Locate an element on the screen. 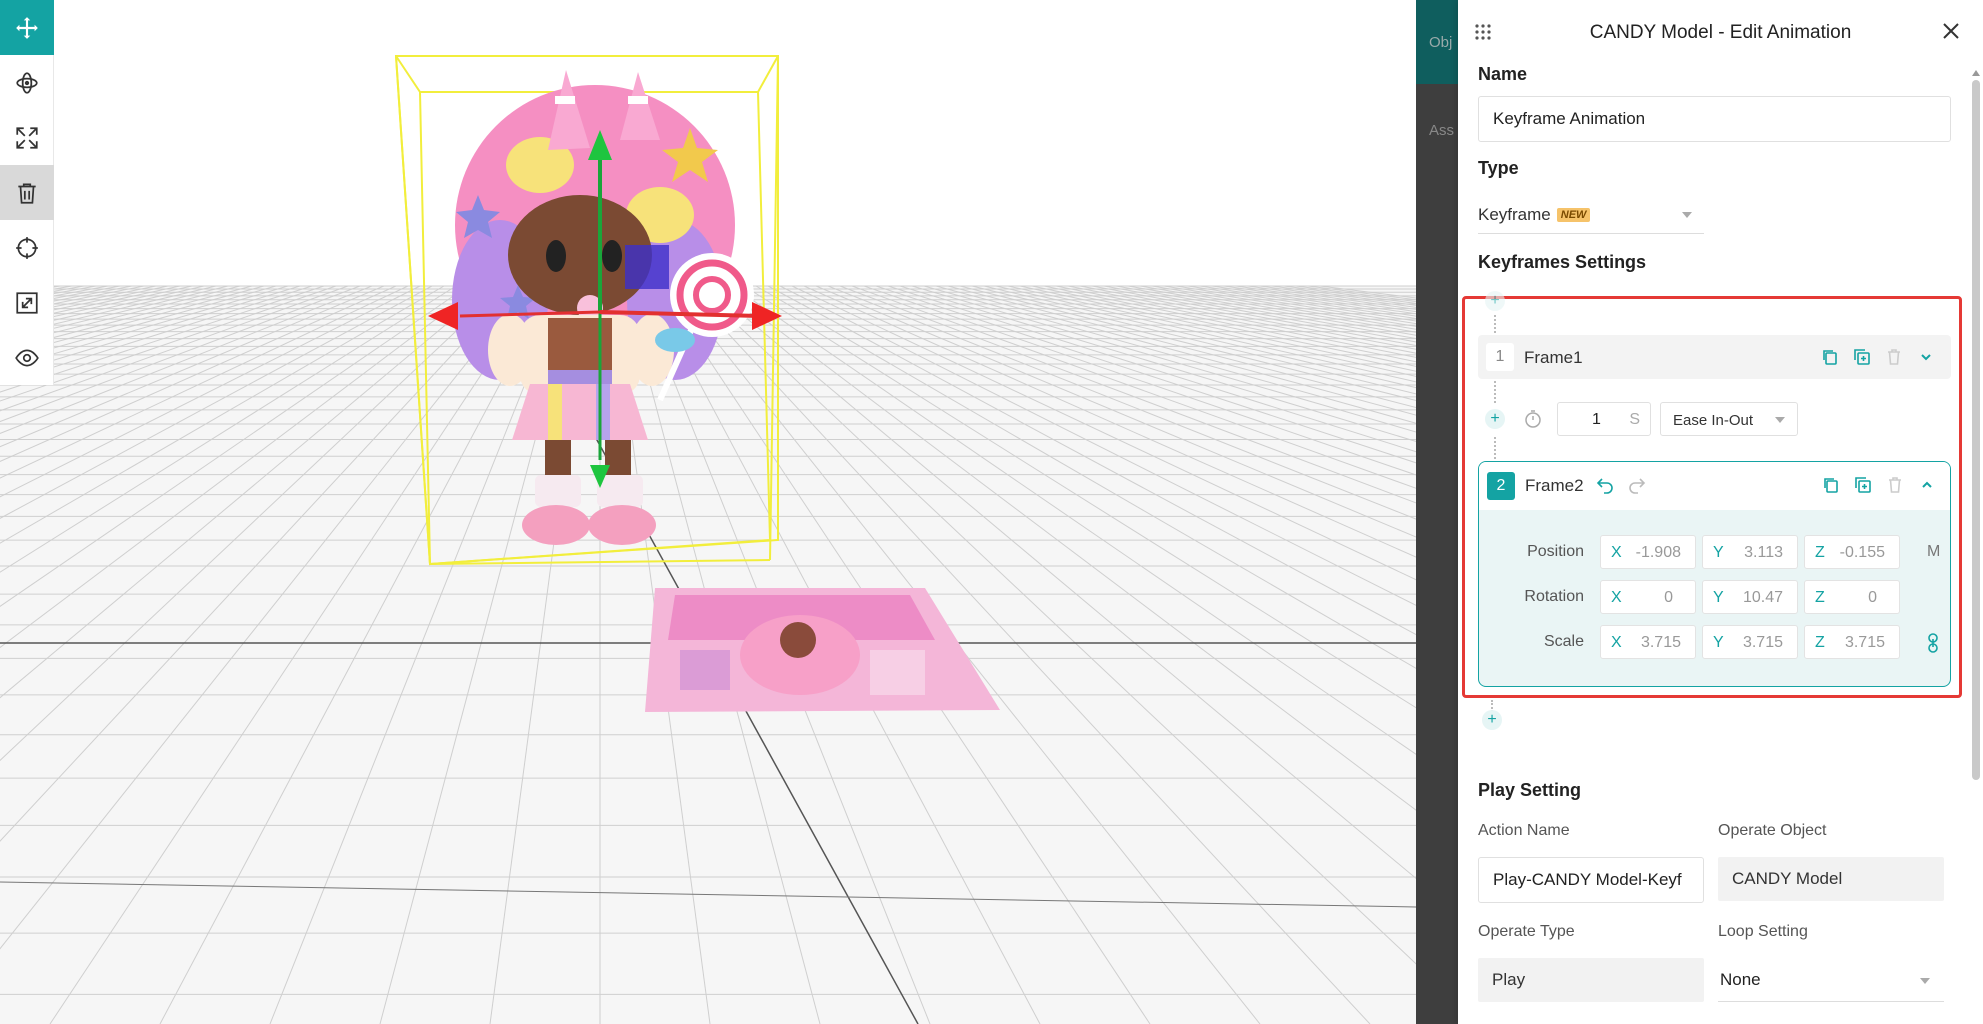  scale-y-input: Y 3.715 is located at coordinates (1750, 642).